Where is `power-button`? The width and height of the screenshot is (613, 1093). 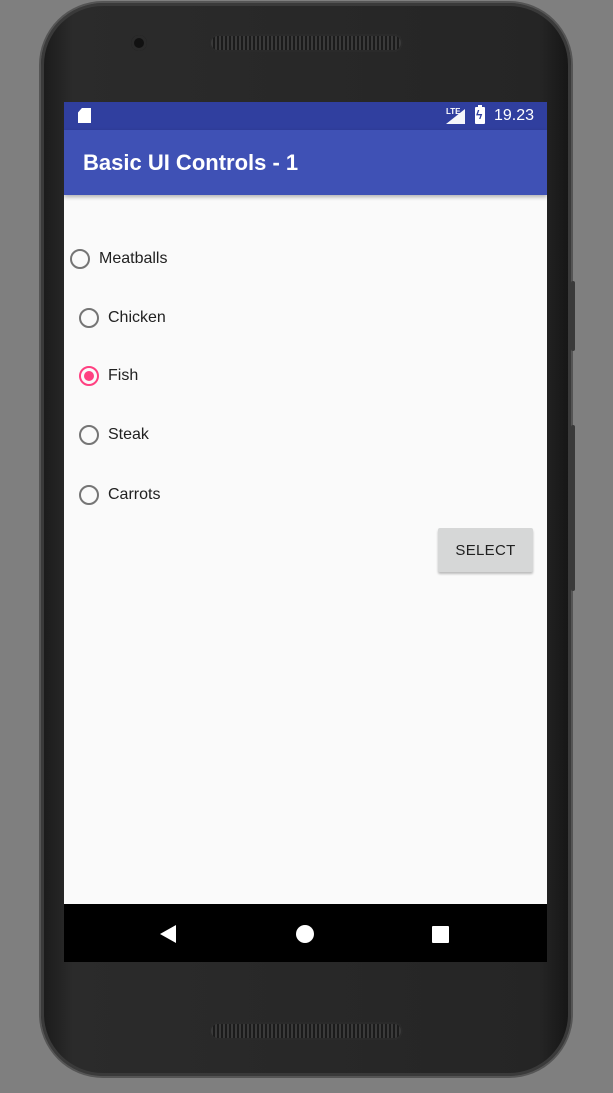 power-button is located at coordinates (573, 316).